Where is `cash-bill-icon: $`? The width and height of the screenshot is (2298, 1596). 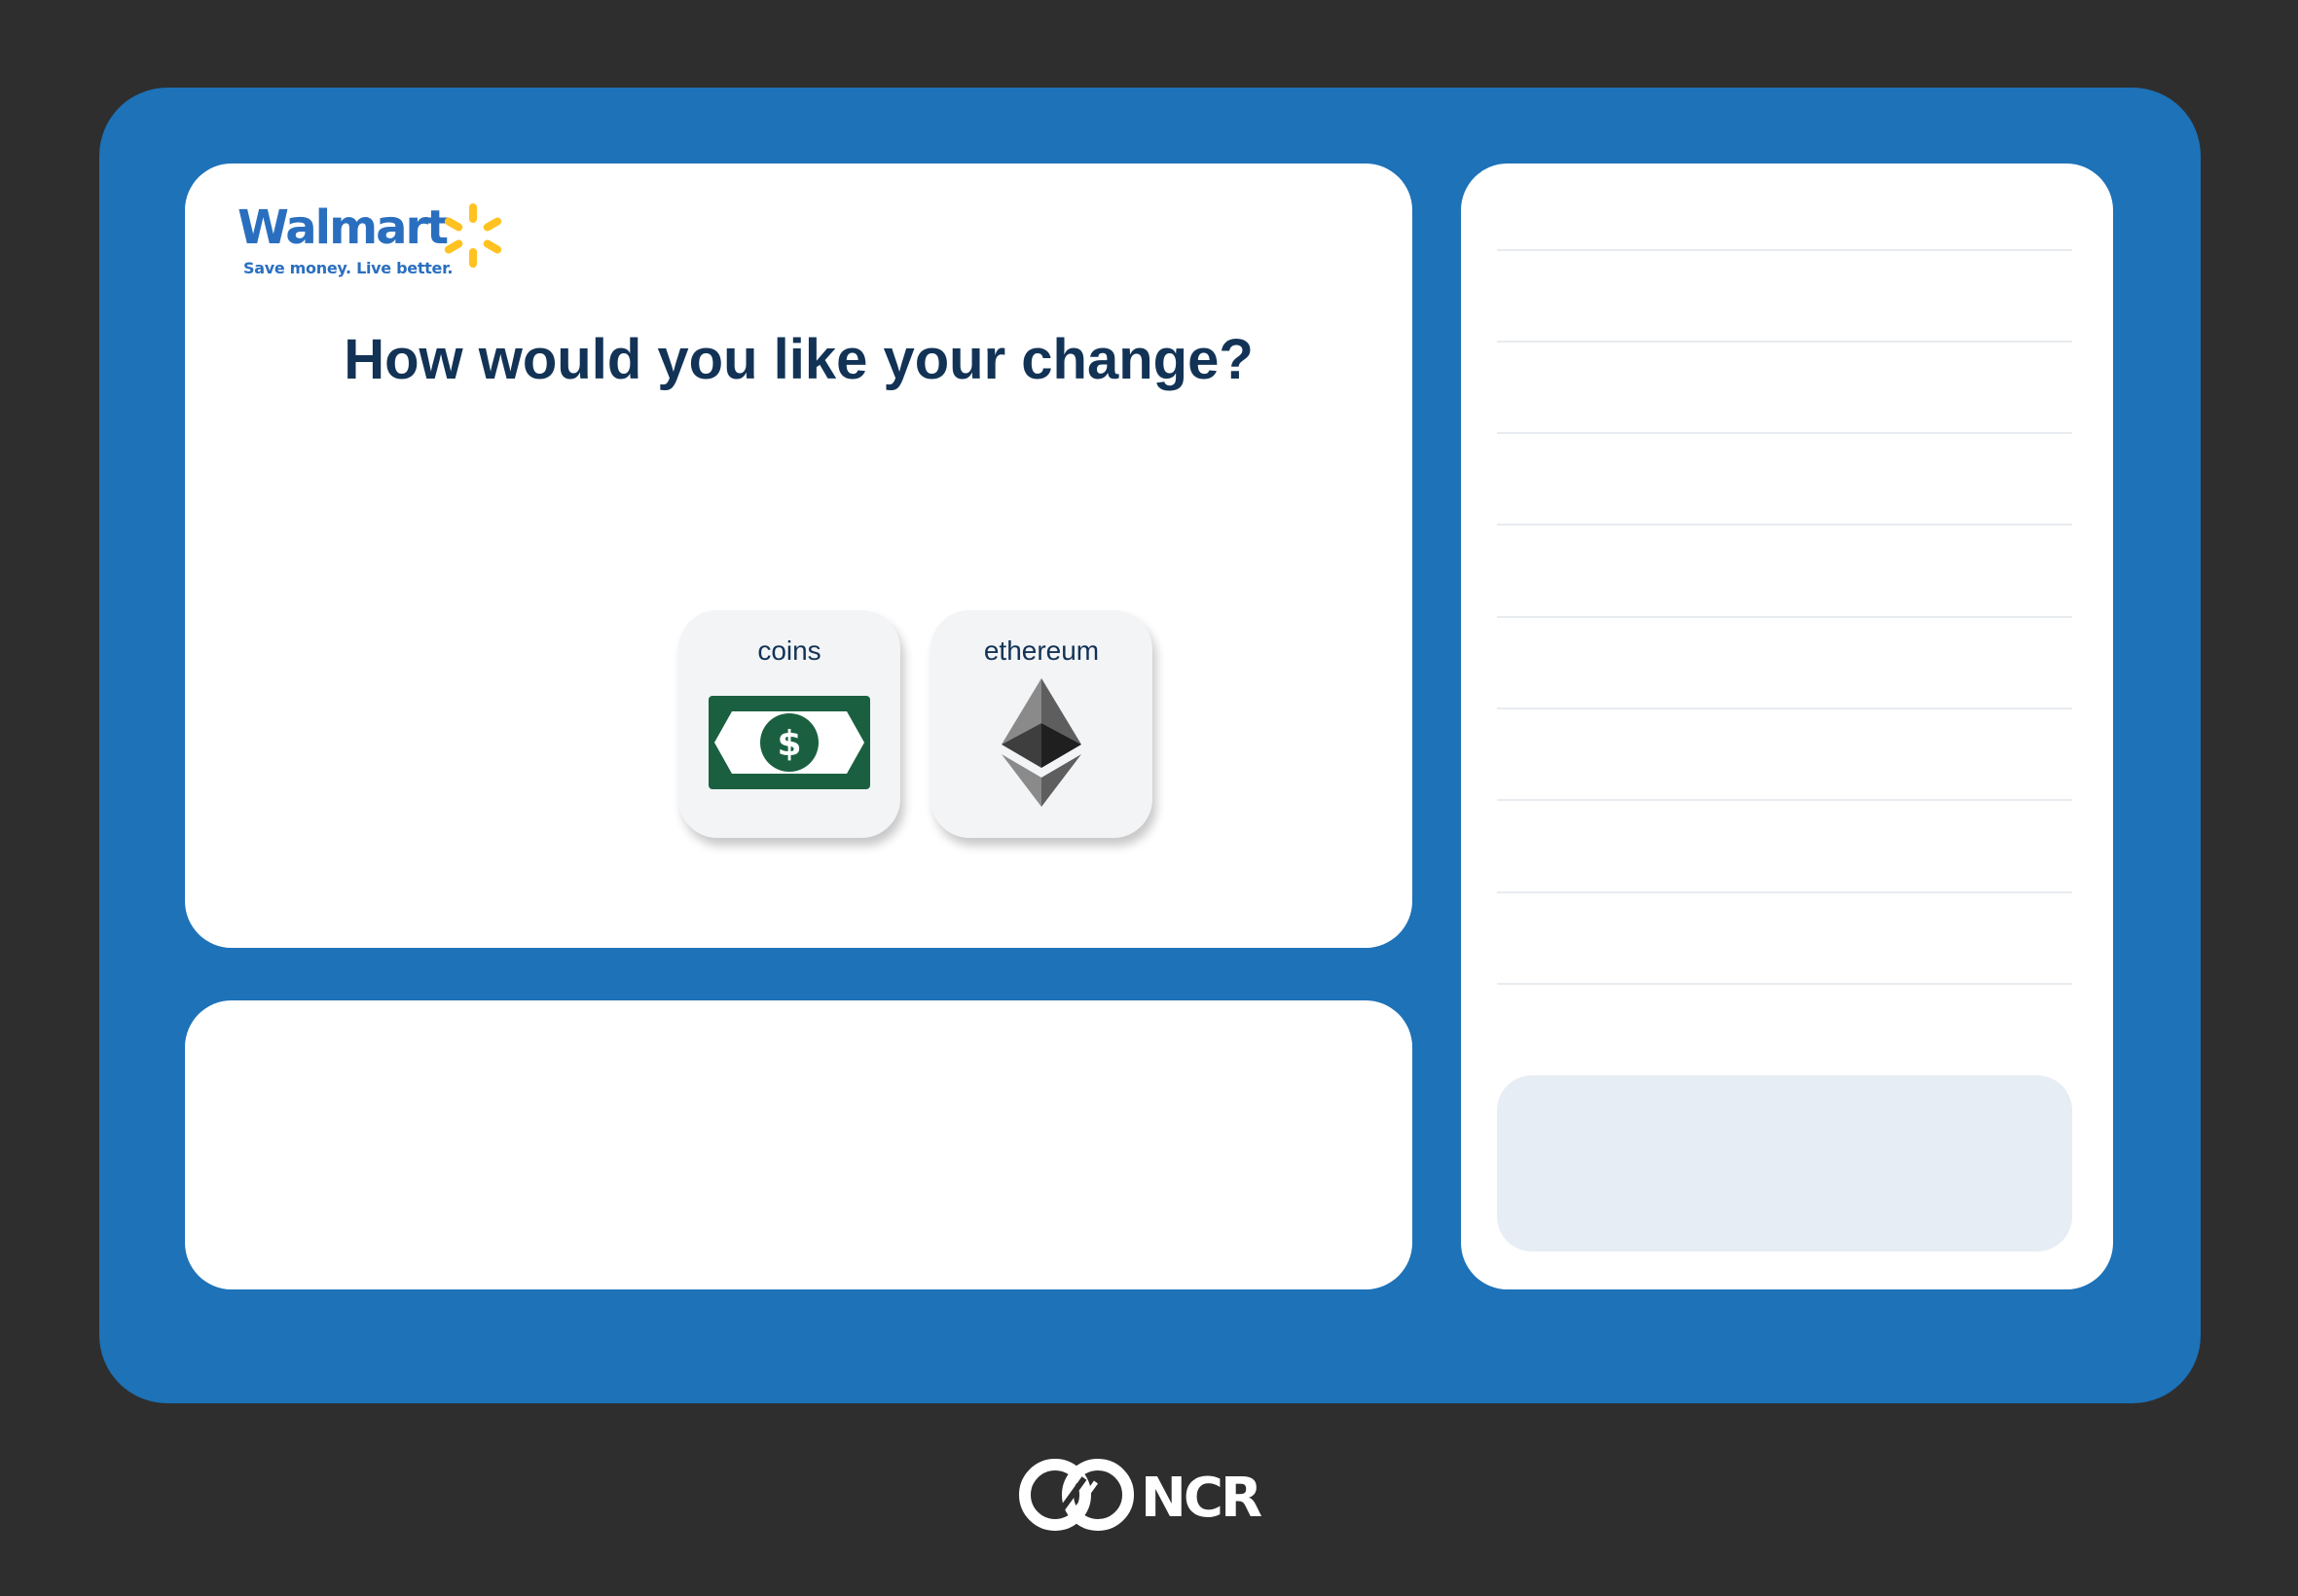 cash-bill-icon: $ is located at coordinates (789, 743).